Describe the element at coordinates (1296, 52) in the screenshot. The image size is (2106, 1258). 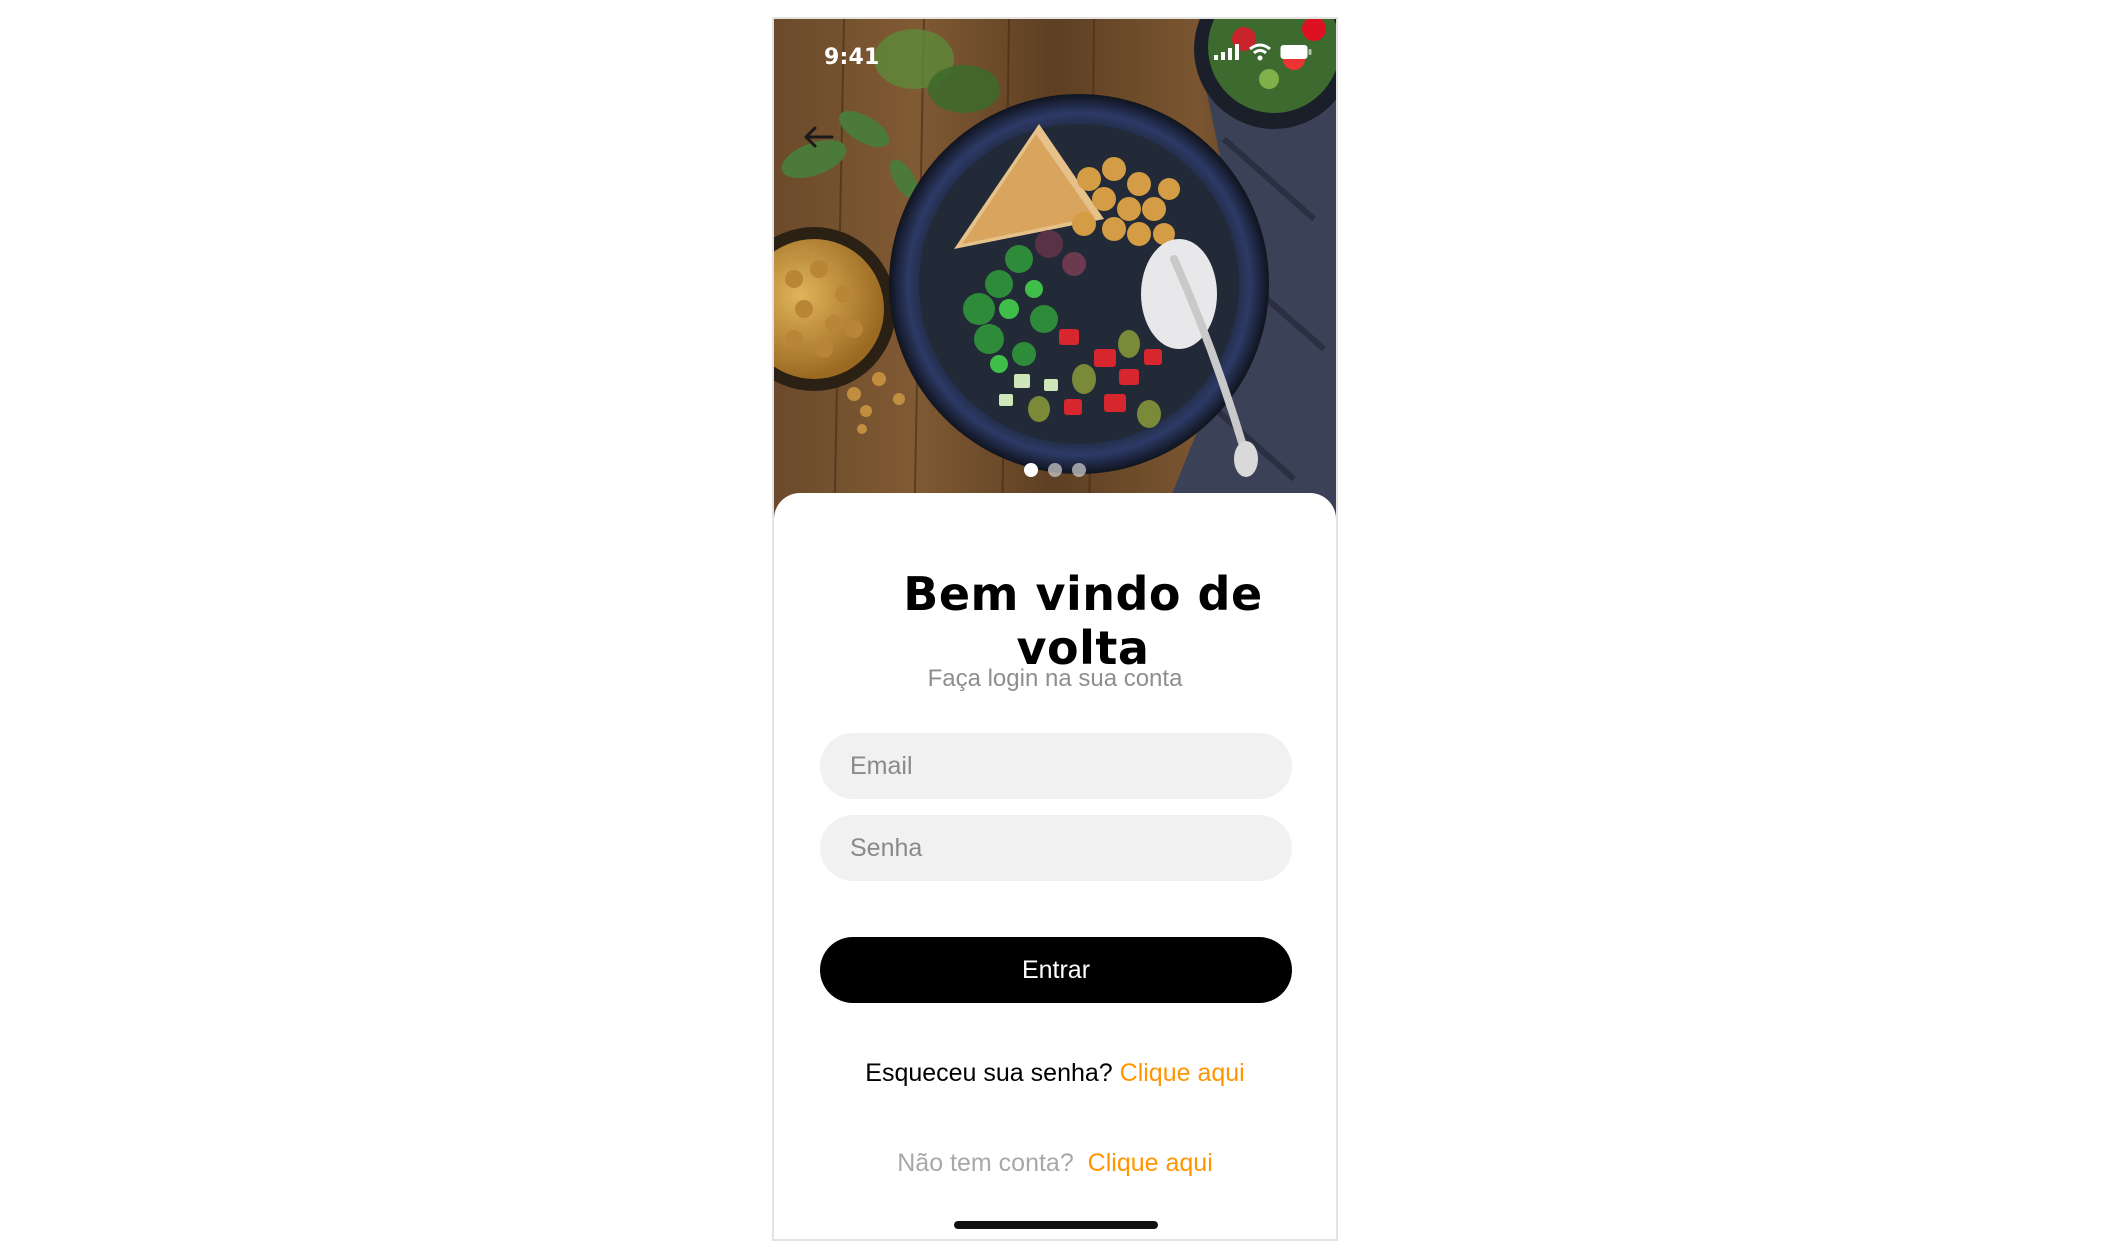
I see `battery-icon` at that location.